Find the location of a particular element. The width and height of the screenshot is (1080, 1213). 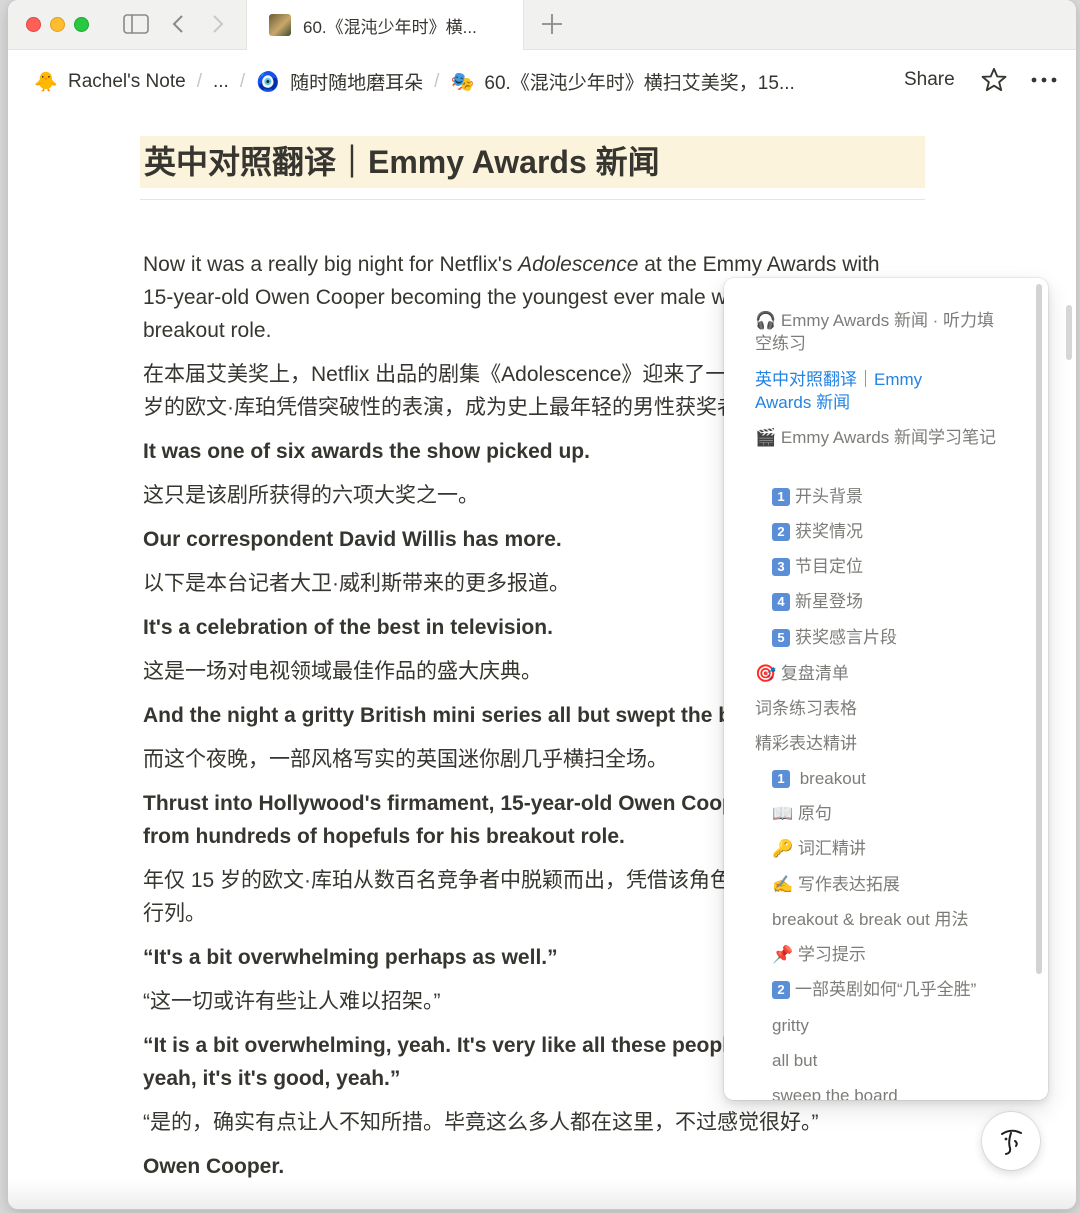

toc-item: 5 获奖感言片段 is located at coordinates (834, 637).